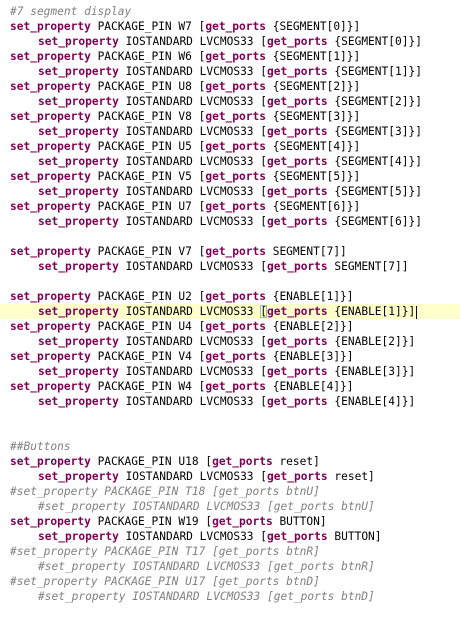 The height and width of the screenshot is (623, 460). I want to click on property-text: PACKAGE_PIN V8 [, so click(148, 116).